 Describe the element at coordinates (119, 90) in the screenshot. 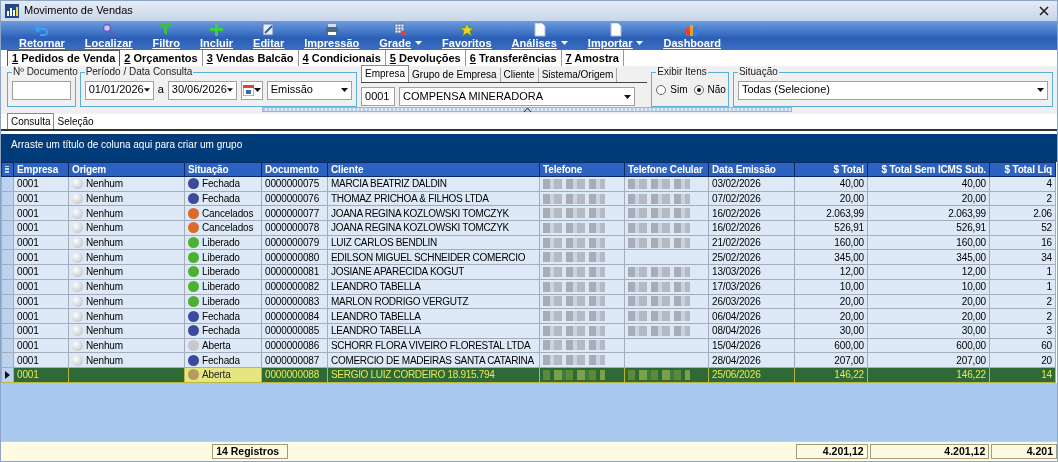

I see `date-picker: 01/01/2026` at that location.